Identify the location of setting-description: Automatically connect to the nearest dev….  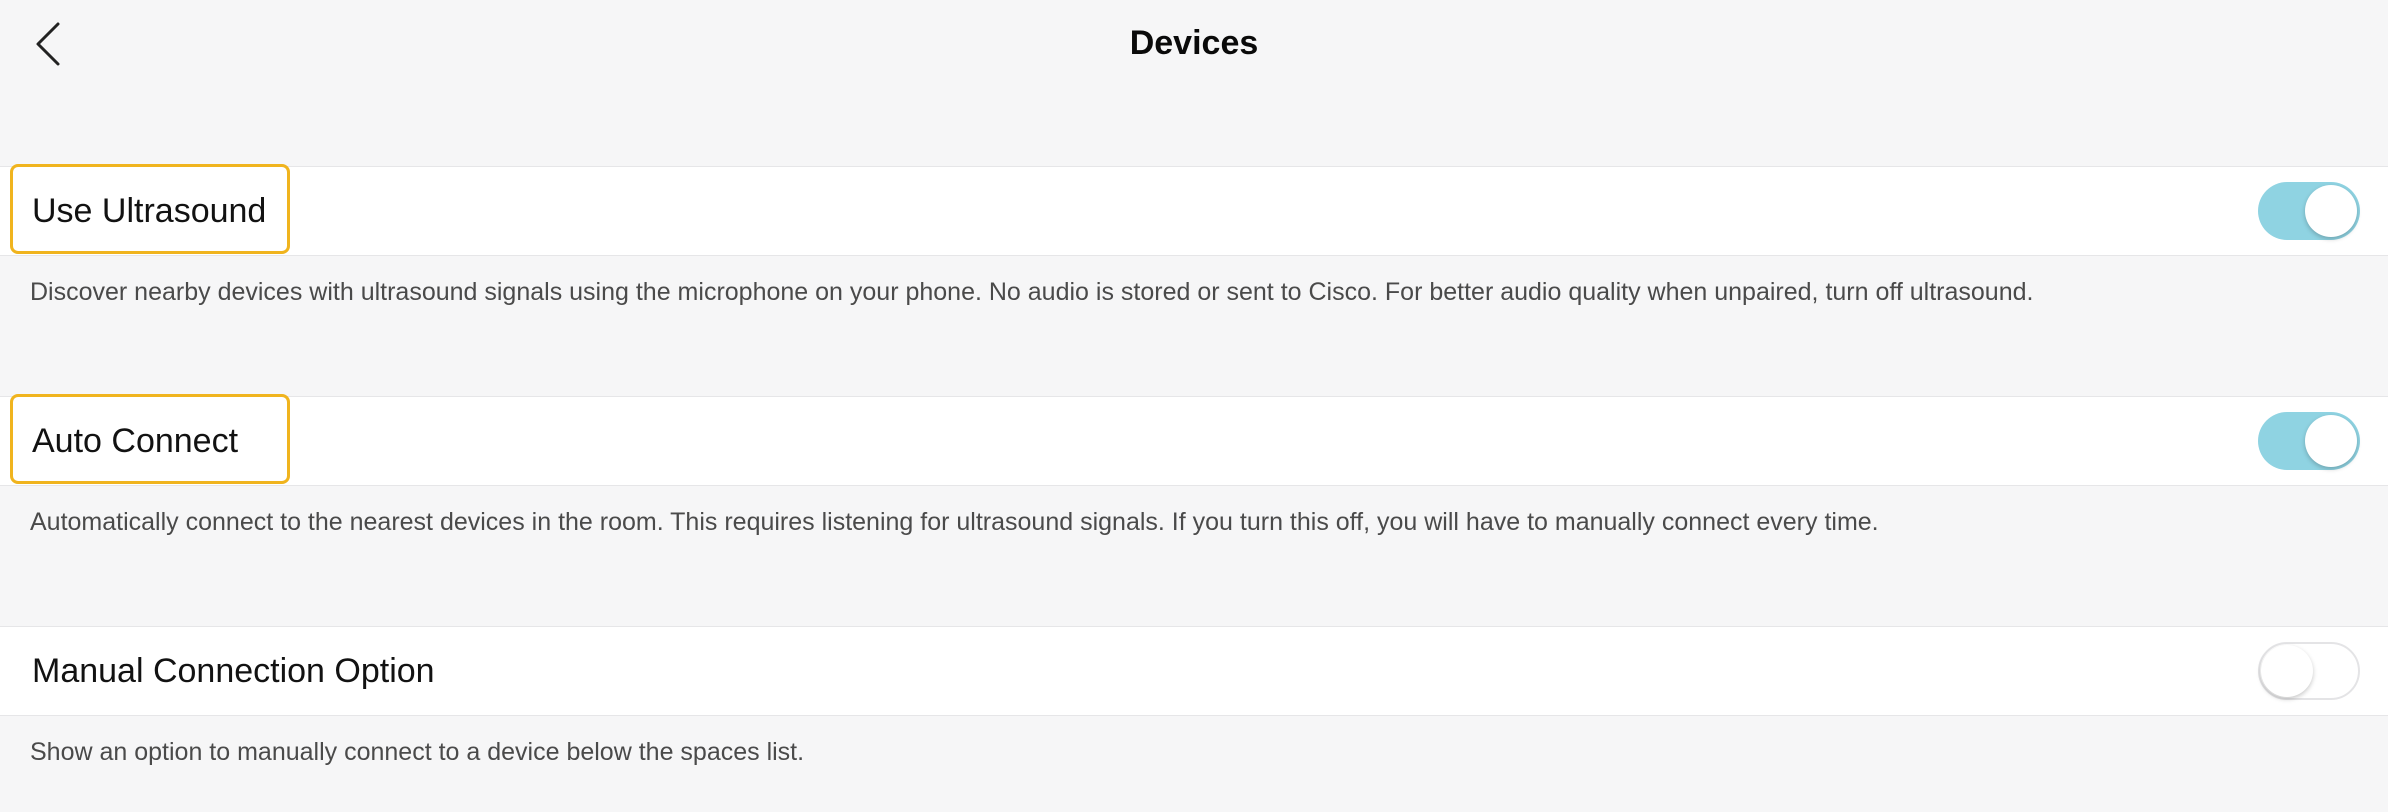
(954, 522).